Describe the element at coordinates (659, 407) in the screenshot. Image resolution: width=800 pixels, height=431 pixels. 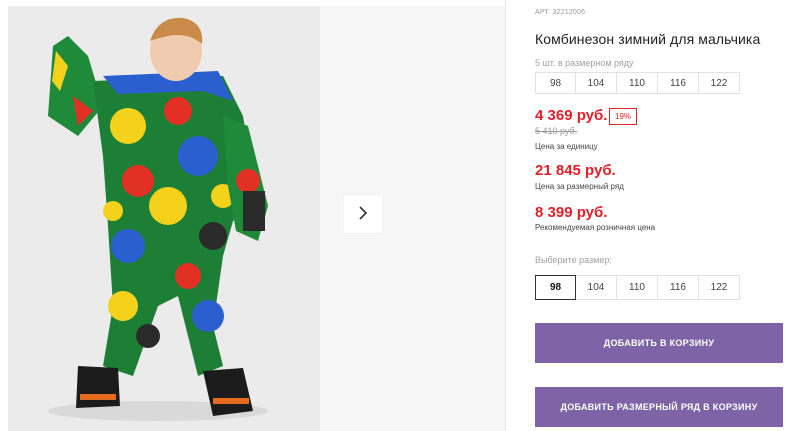
I see `add-pack-to-cart-button: ДОБАВИТЬ РАЗМЕРНЫЙ РЯД В КОРЗИНУ` at that location.